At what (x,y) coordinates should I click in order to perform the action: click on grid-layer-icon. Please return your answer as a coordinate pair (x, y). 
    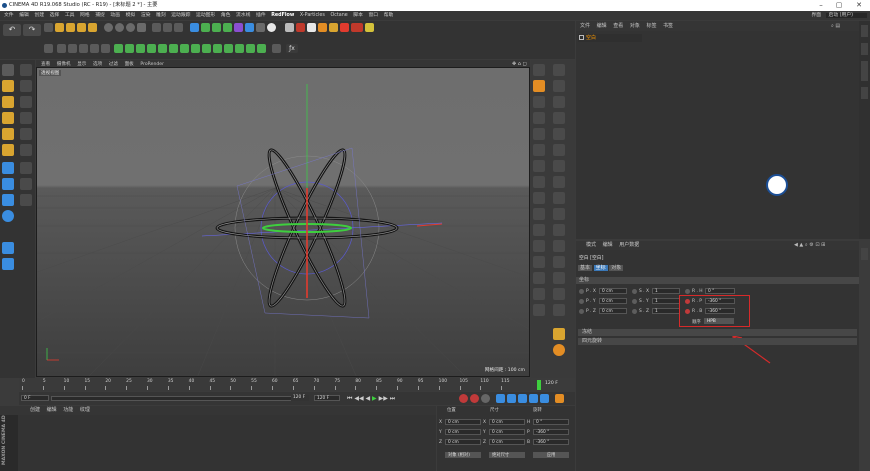
    Looking at the image, I should click on (8, 264).